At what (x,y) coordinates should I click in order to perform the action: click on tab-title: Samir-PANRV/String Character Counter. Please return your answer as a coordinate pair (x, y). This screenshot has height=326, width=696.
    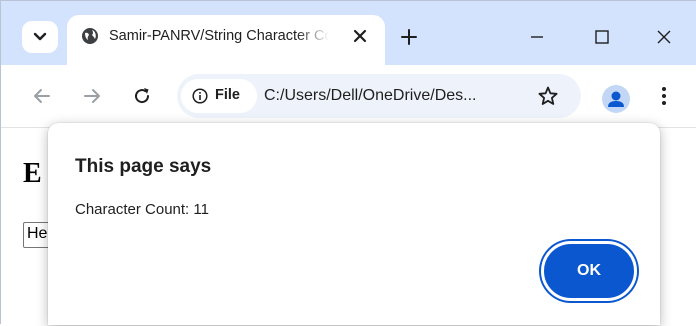
    Looking at the image, I should click on (219, 36).